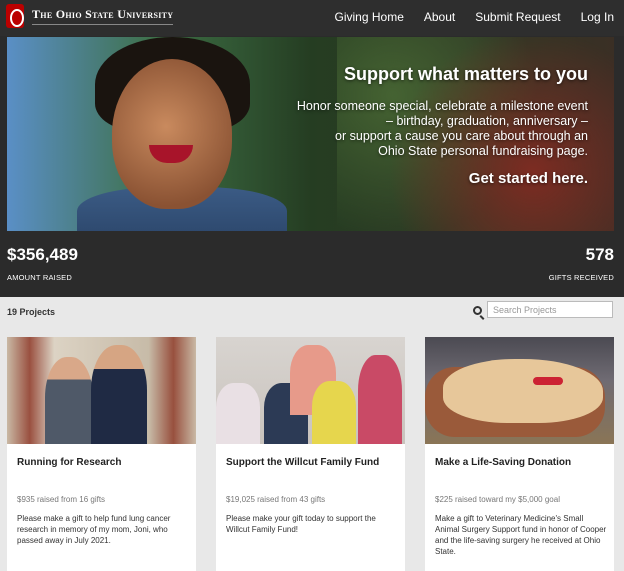 The image size is (624, 571). What do you see at coordinates (523, 391) in the screenshot?
I see `photo-dog` at bounding box center [523, 391].